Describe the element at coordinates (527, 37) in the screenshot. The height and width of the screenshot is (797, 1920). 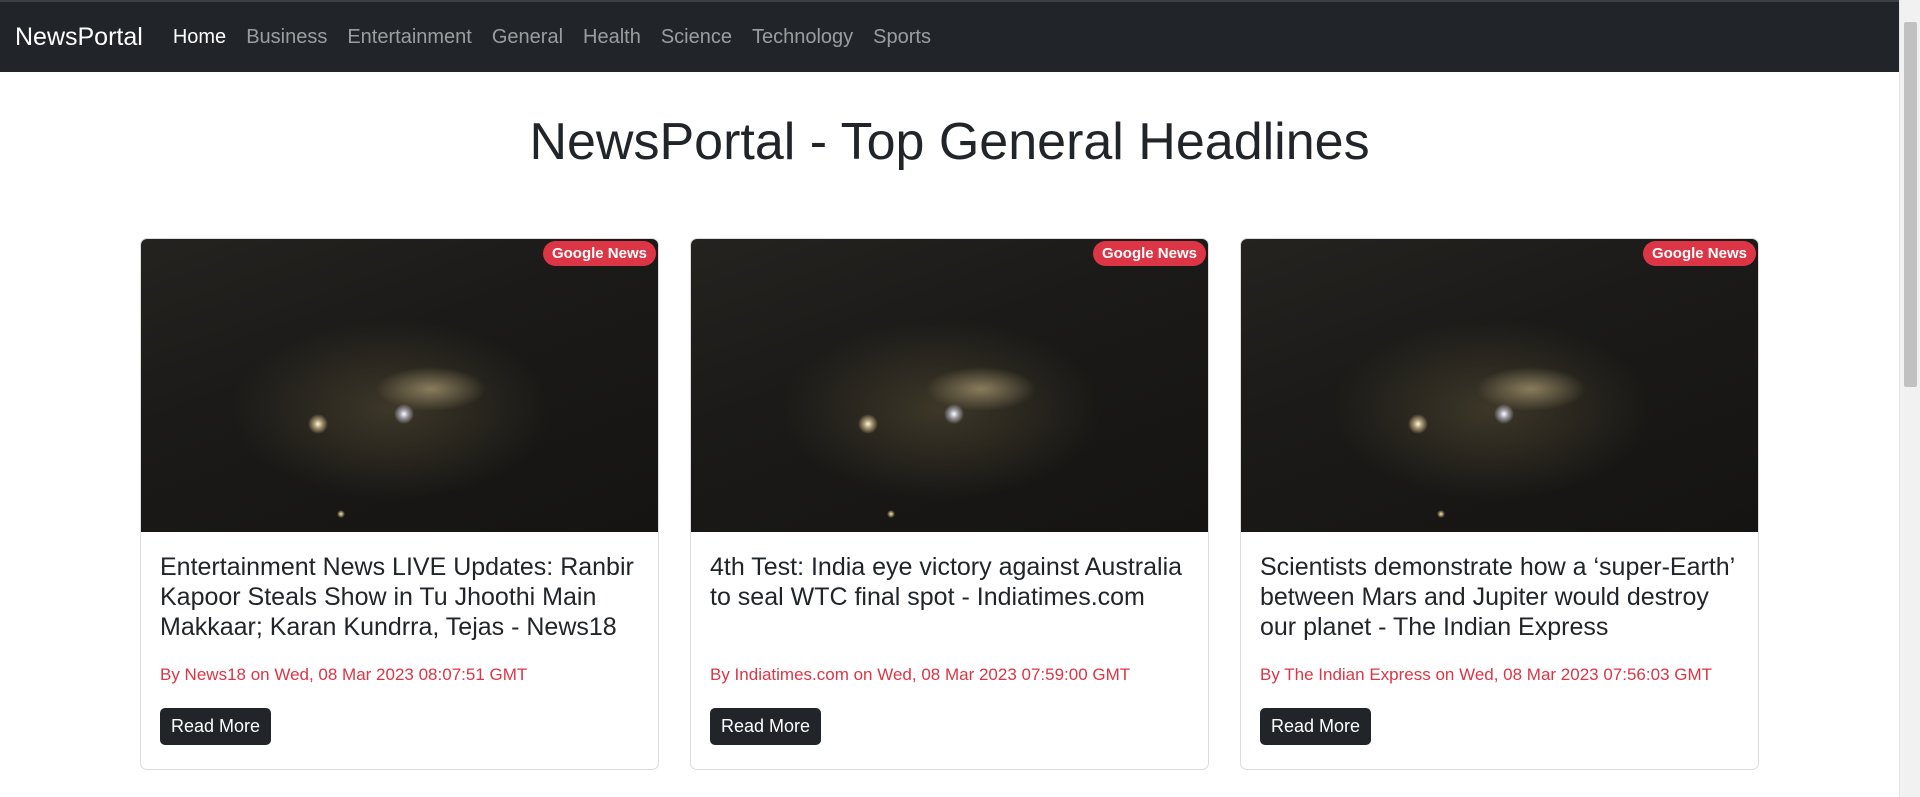
I see `nav-link-general: General` at that location.